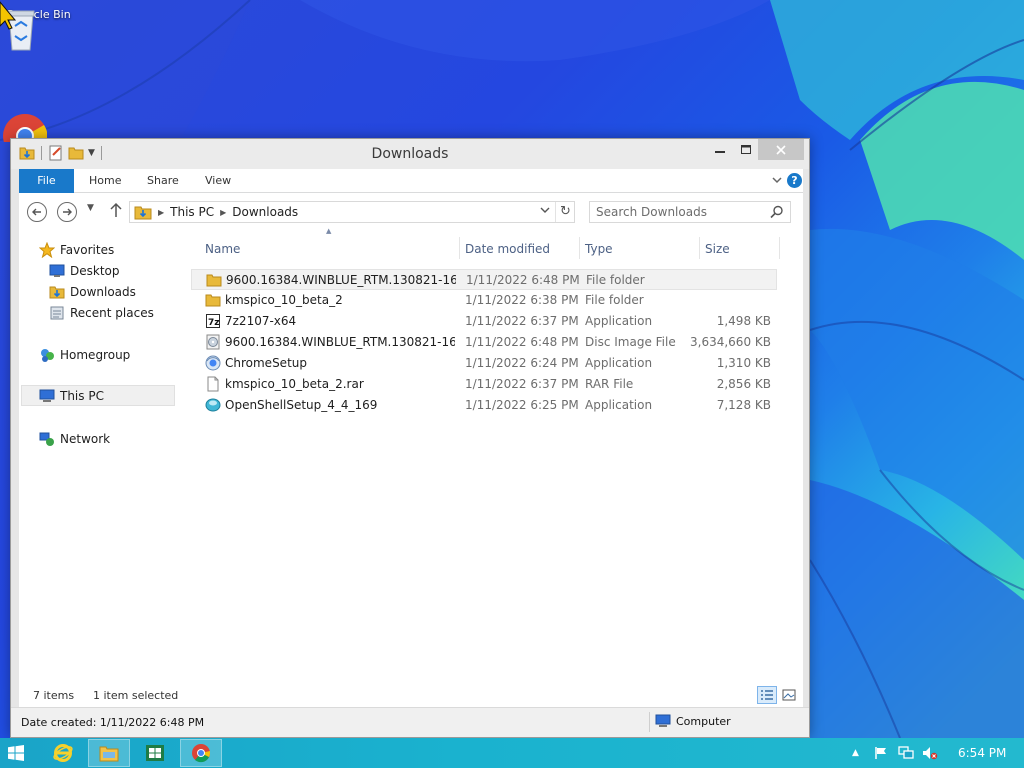 The height and width of the screenshot is (768, 1024). What do you see at coordinates (222, 249) in the screenshot?
I see `column-header-name: Name` at bounding box center [222, 249].